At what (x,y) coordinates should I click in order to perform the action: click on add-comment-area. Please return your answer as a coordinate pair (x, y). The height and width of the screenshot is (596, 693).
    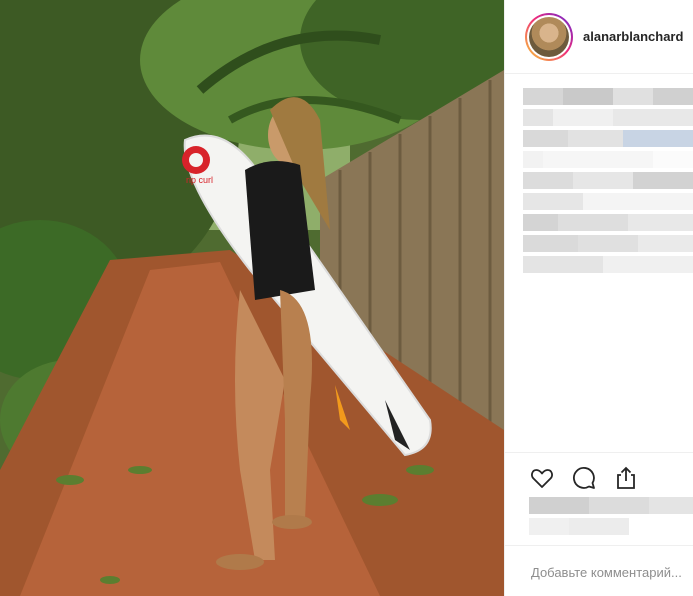
    Looking at the image, I should click on (599, 570).